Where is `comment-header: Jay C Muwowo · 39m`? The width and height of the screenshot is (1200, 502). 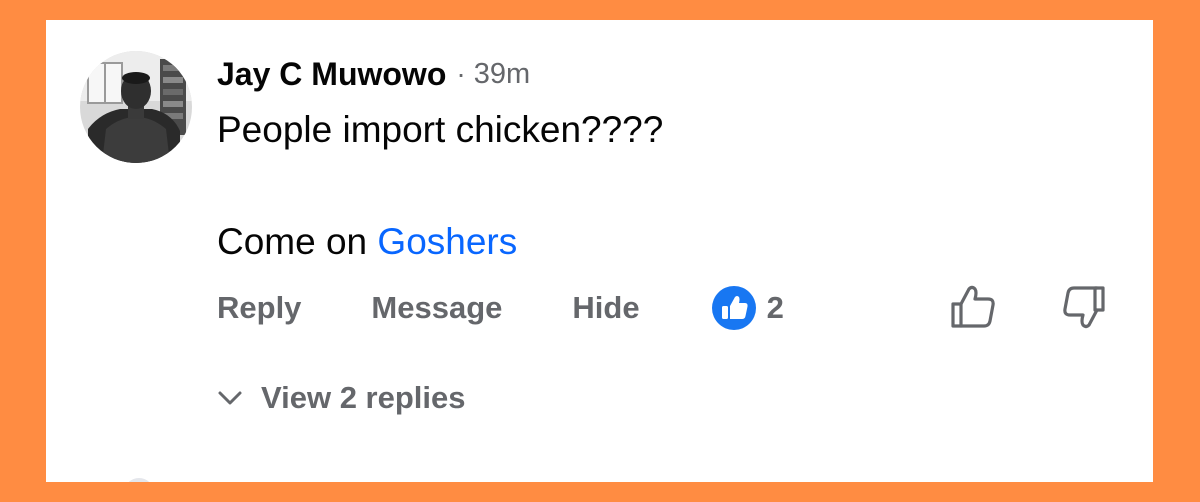 comment-header: Jay C Muwowo · 39m is located at coordinates (373, 74).